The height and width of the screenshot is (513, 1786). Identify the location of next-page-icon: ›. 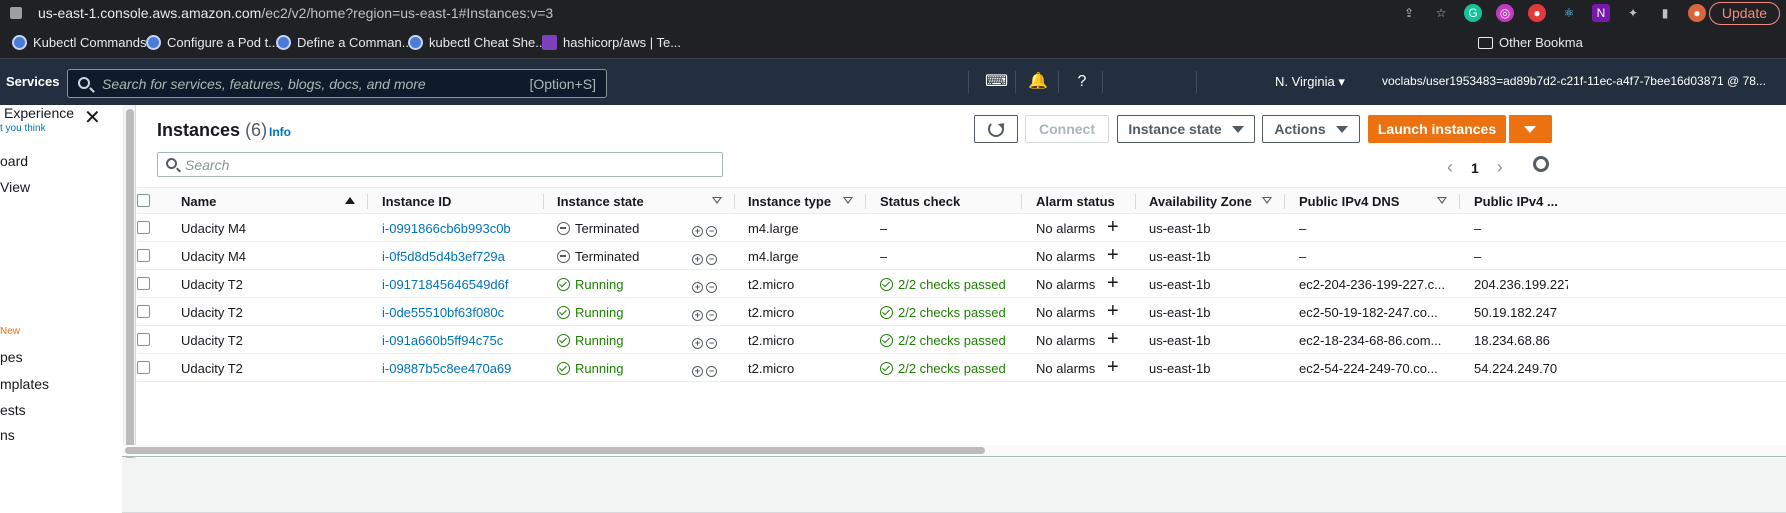
(1500, 167).